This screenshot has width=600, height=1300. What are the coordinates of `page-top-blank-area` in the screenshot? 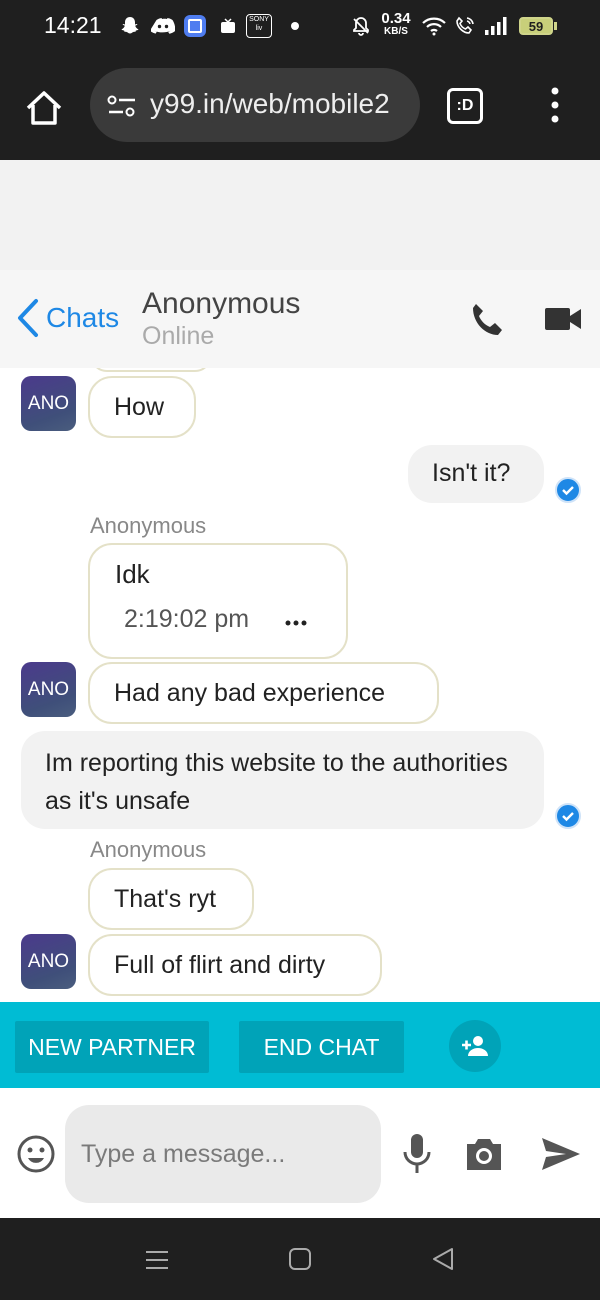 It's located at (300, 215).